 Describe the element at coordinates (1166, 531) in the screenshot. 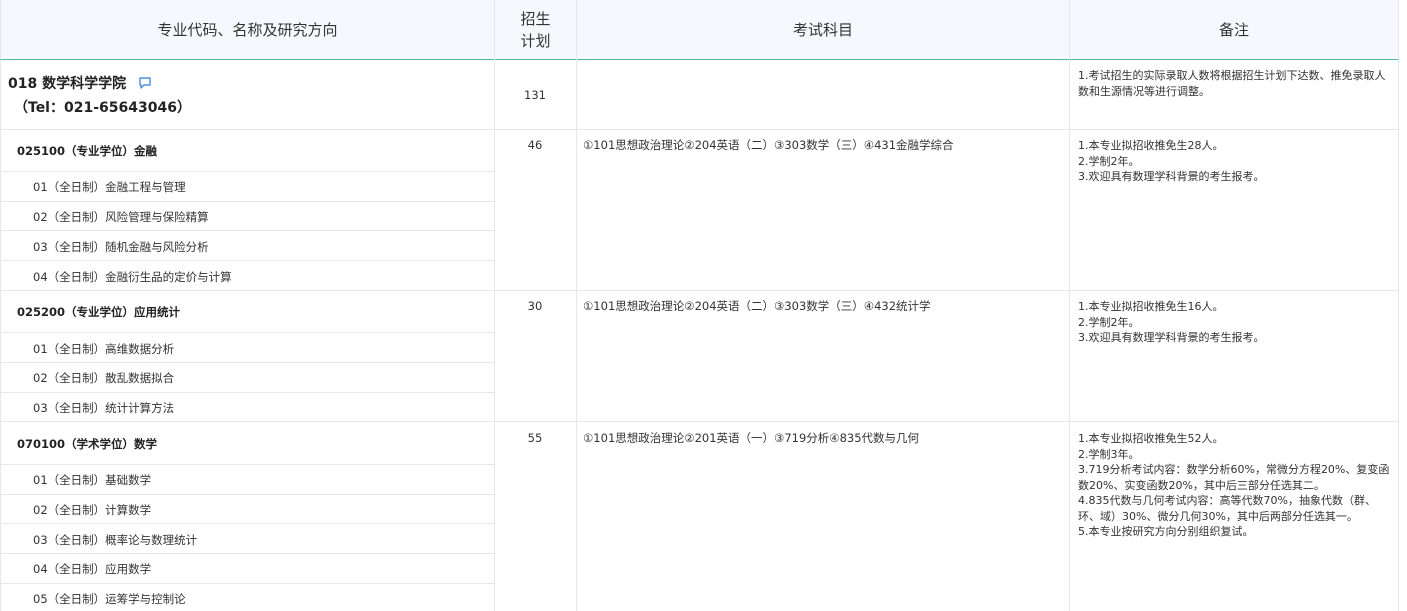

I see `note-line: 5.本专业按研究方向分别组织复试。` at that location.